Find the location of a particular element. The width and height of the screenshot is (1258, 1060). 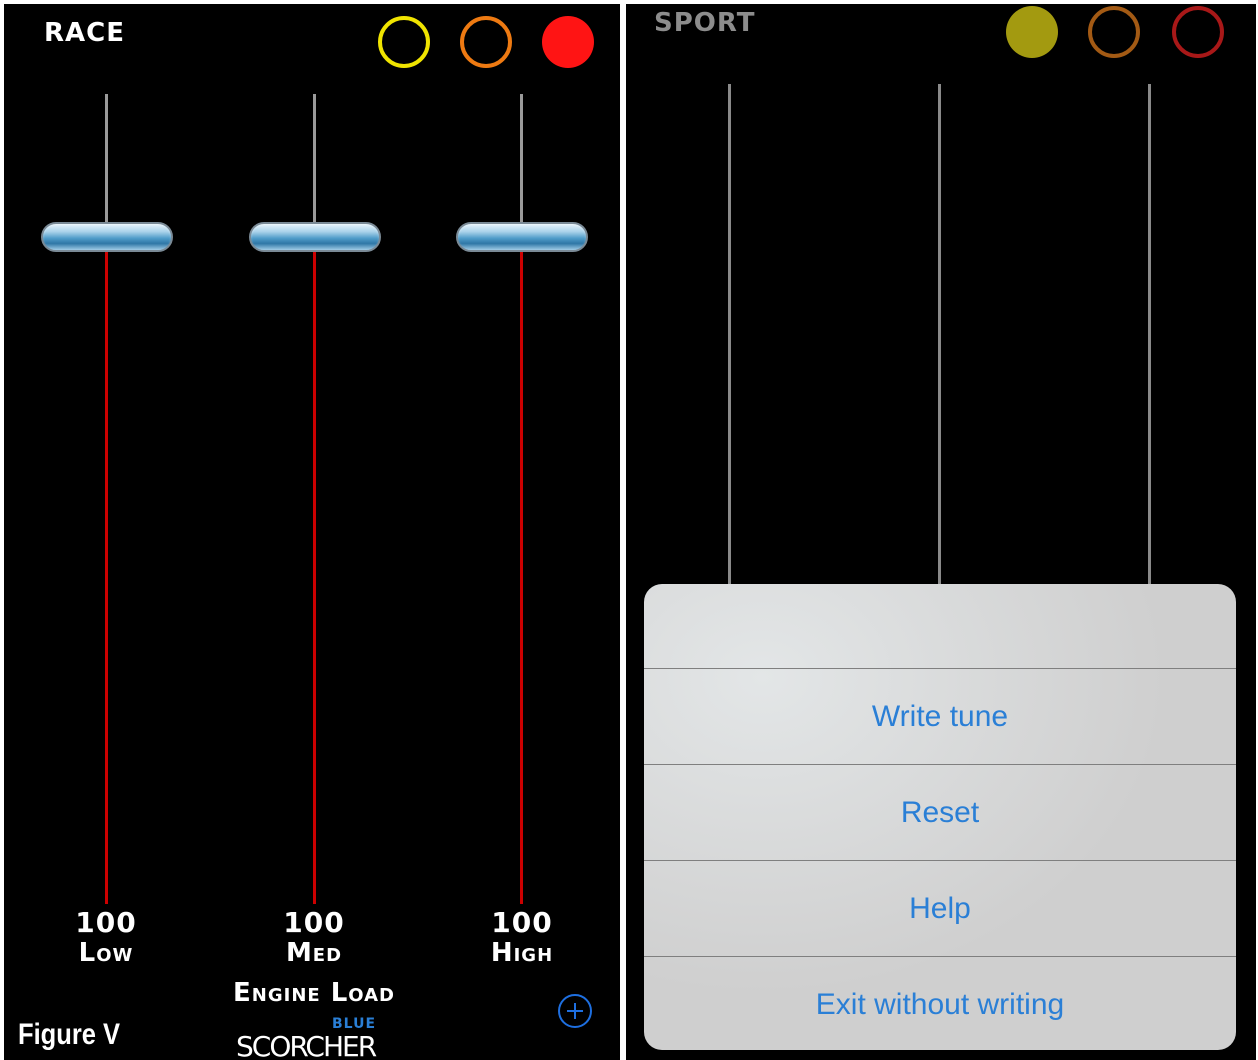

high-slider-track-filled is located at coordinates (521, 578).